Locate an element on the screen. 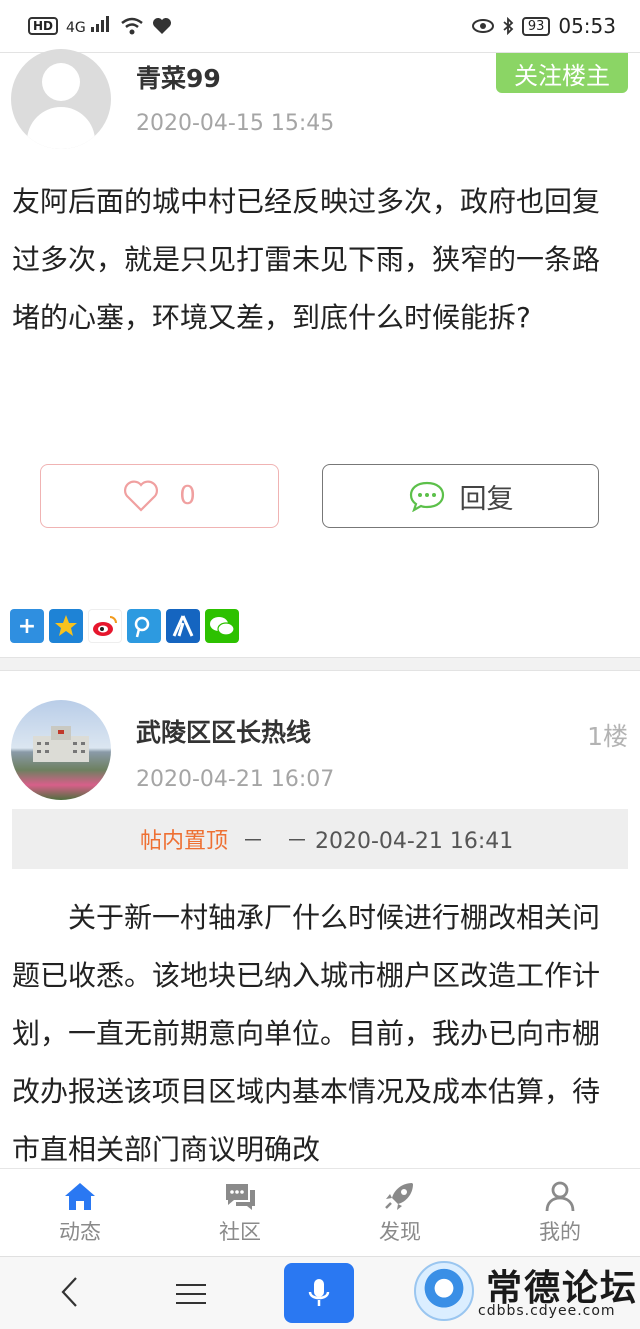  rocket-icon is located at coordinates (399, 1196).